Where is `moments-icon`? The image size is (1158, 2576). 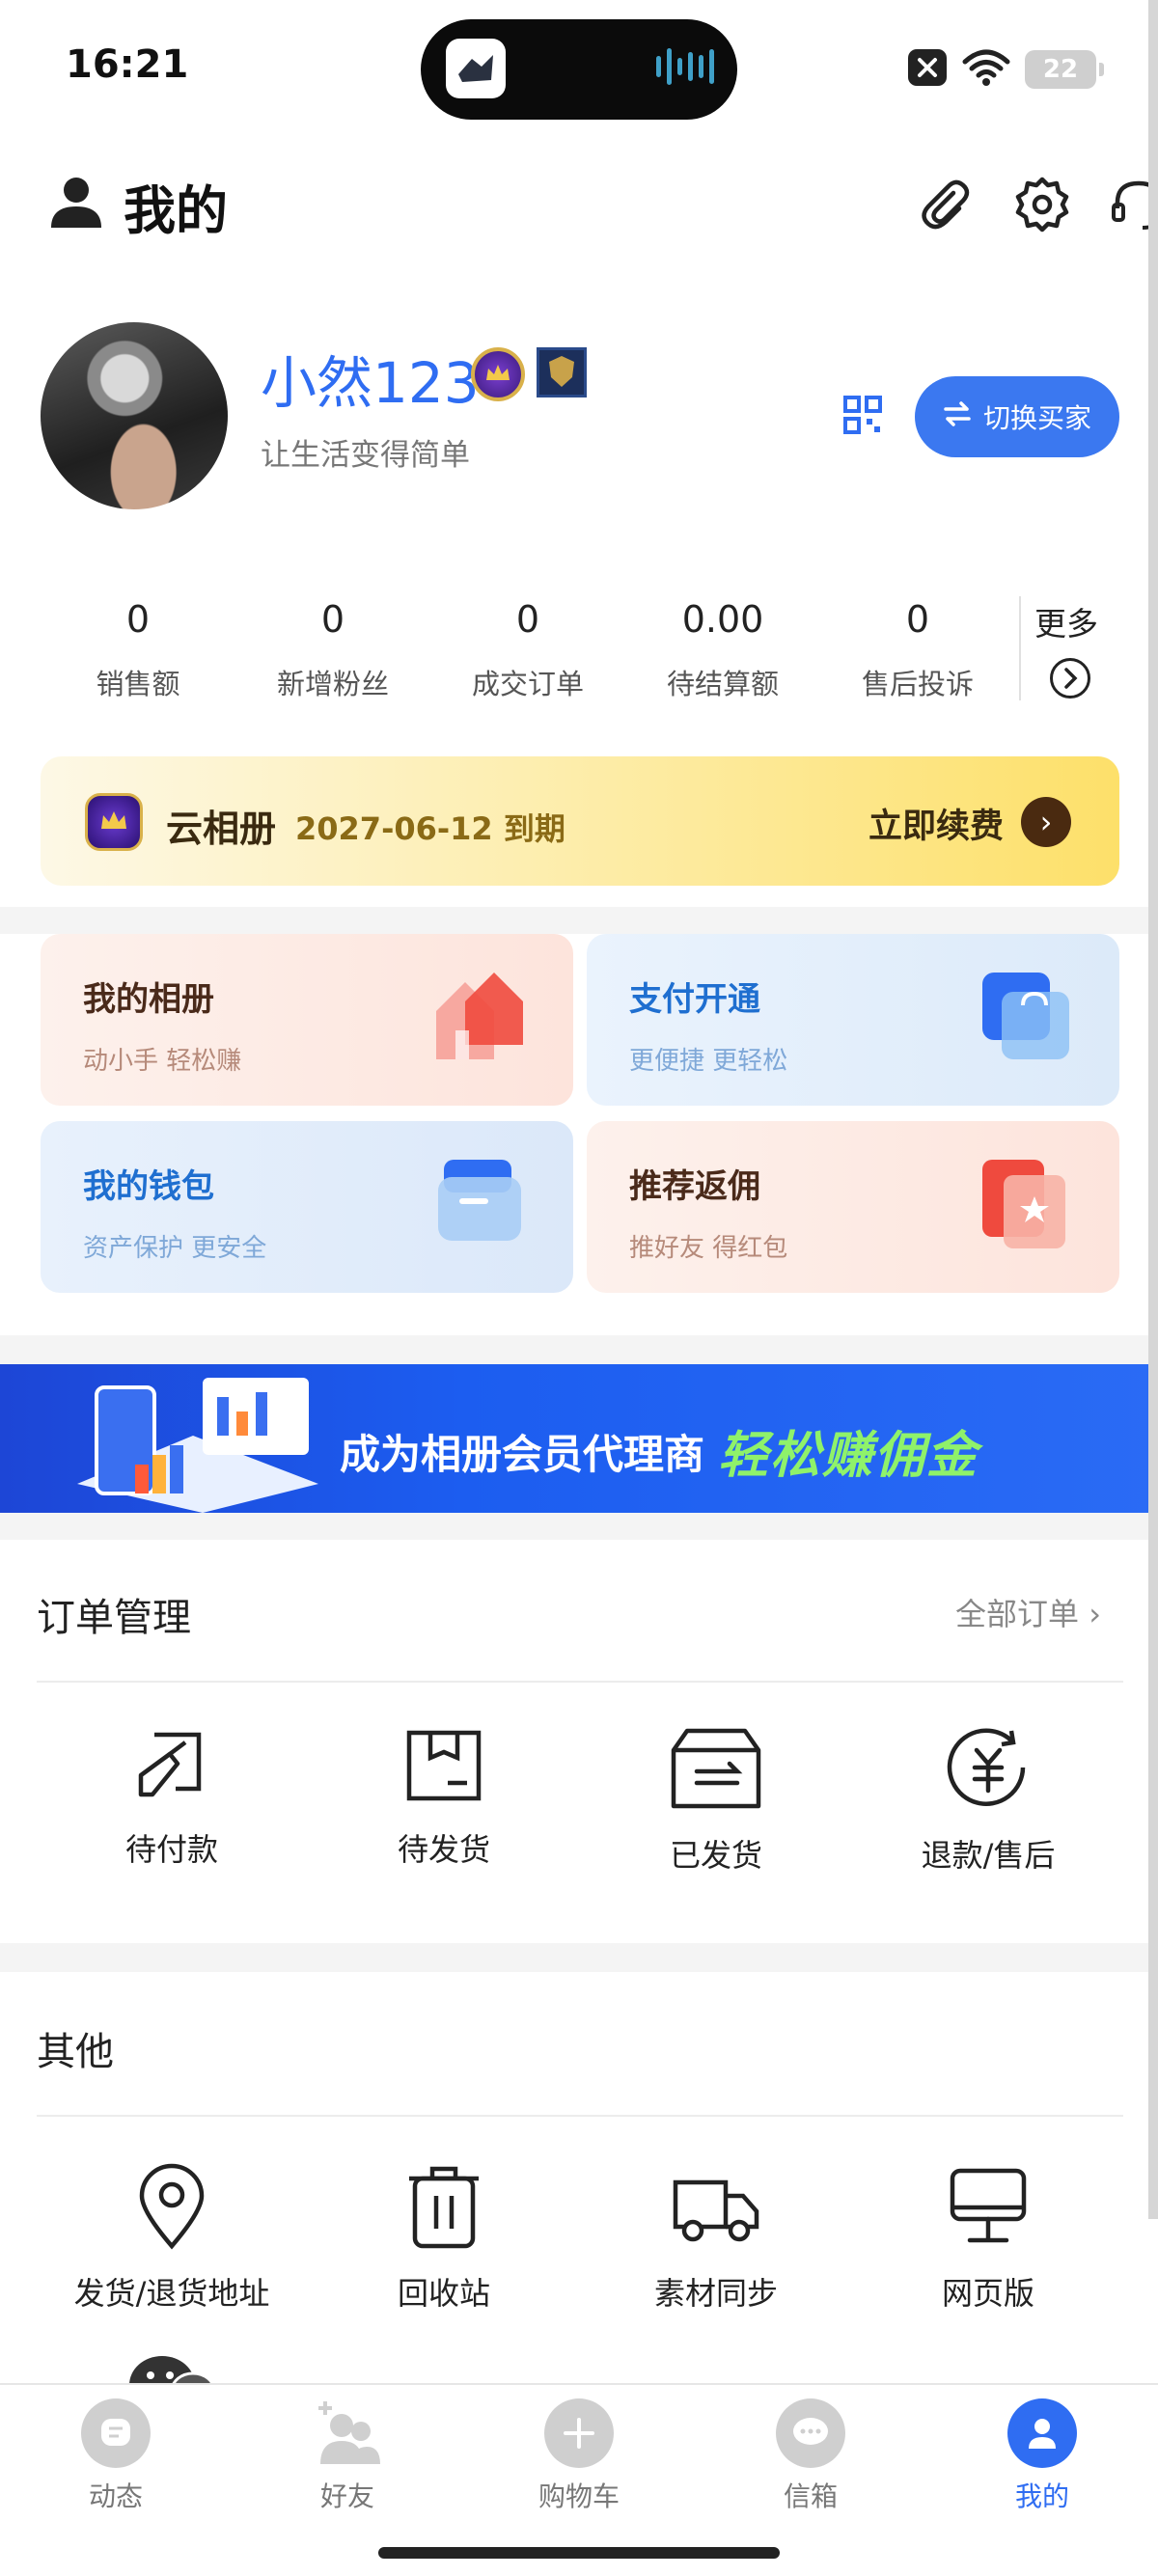
moments-icon is located at coordinates (116, 2433).